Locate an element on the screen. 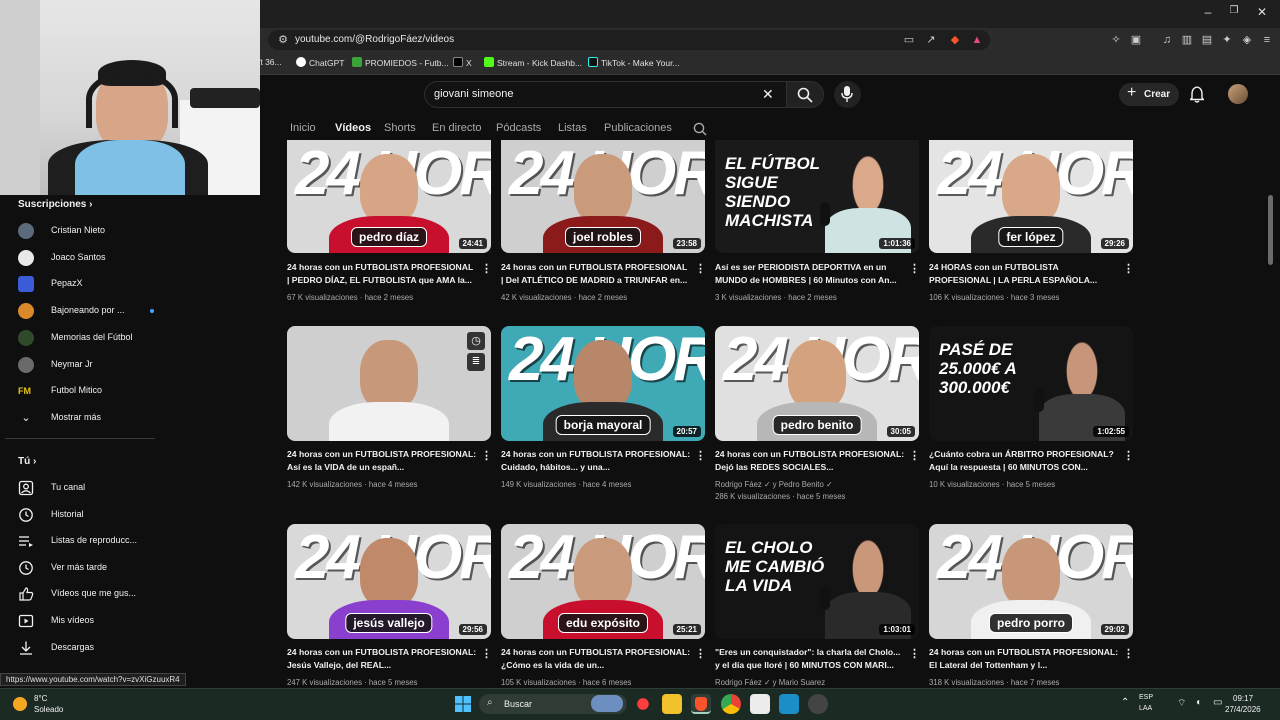 The height and width of the screenshot is (720, 1280). tab-inicio: Inicio is located at coordinates (303, 128).